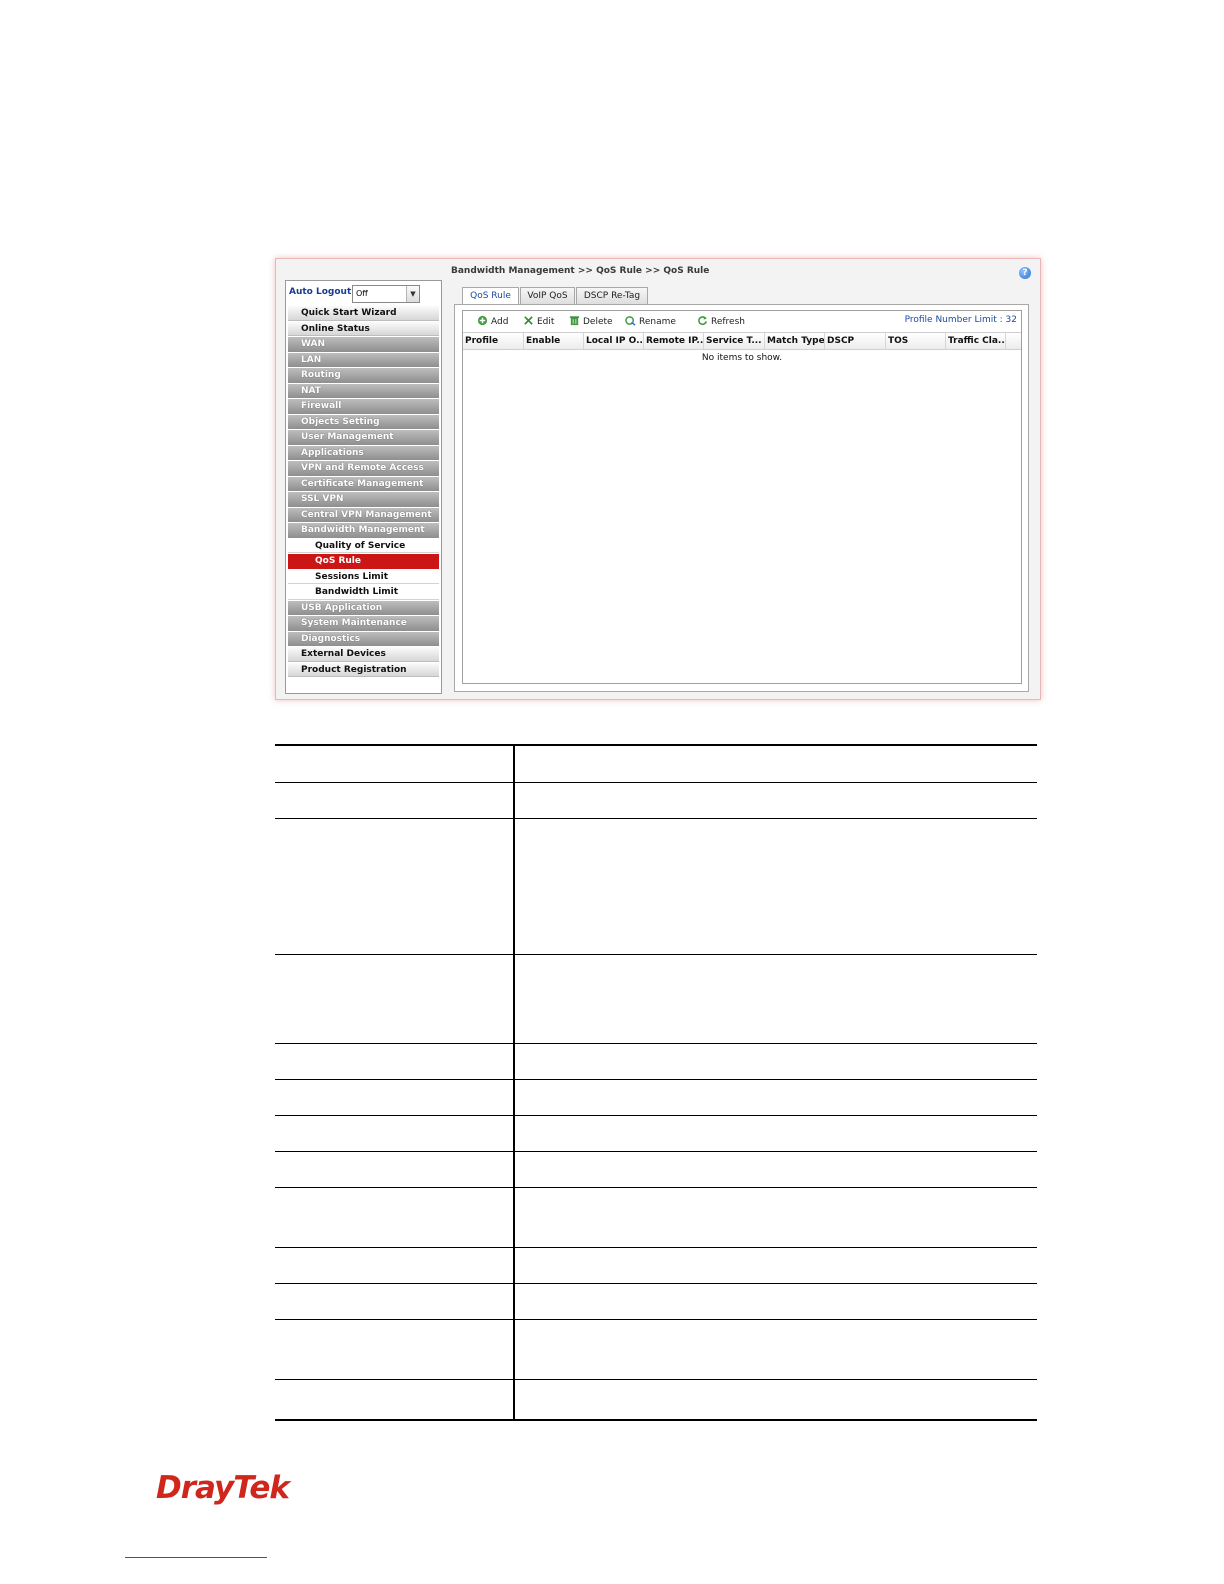  What do you see at coordinates (363, 638) in the screenshot?
I see `sidebar-item-diagnostics: Diagnostics` at bounding box center [363, 638].